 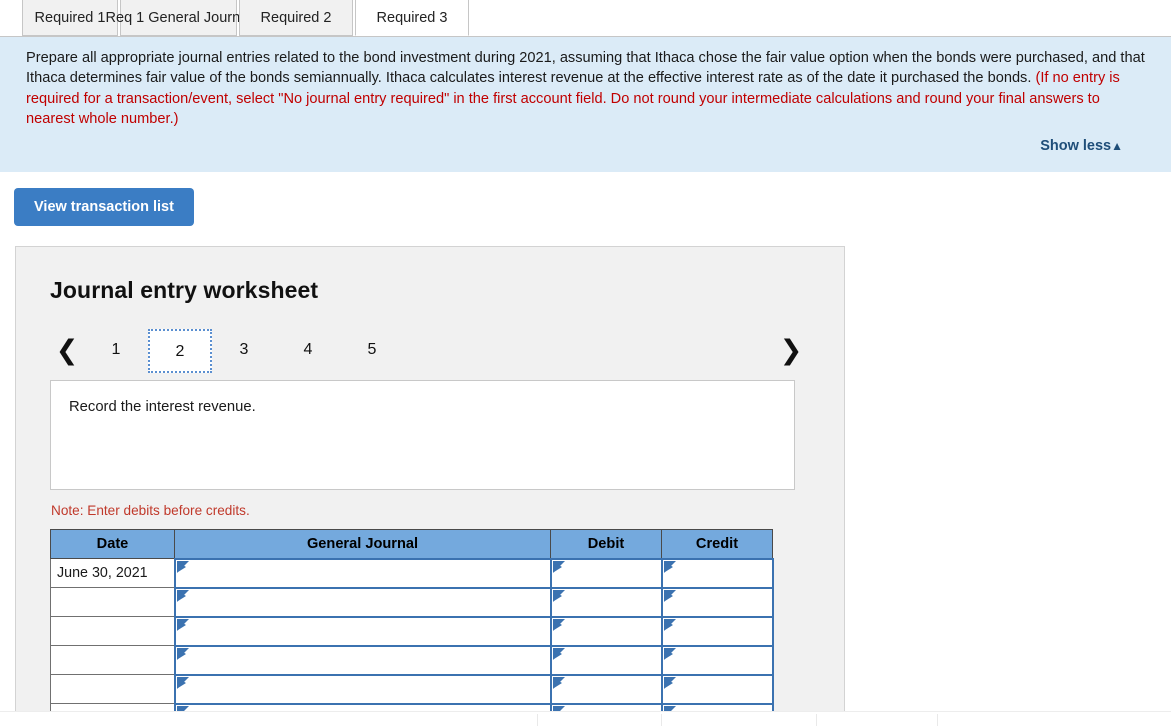 What do you see at coordinates (606, 544) in the screenshot?
I see `column-header-debit: Debit` at bounding box center [606, 544].